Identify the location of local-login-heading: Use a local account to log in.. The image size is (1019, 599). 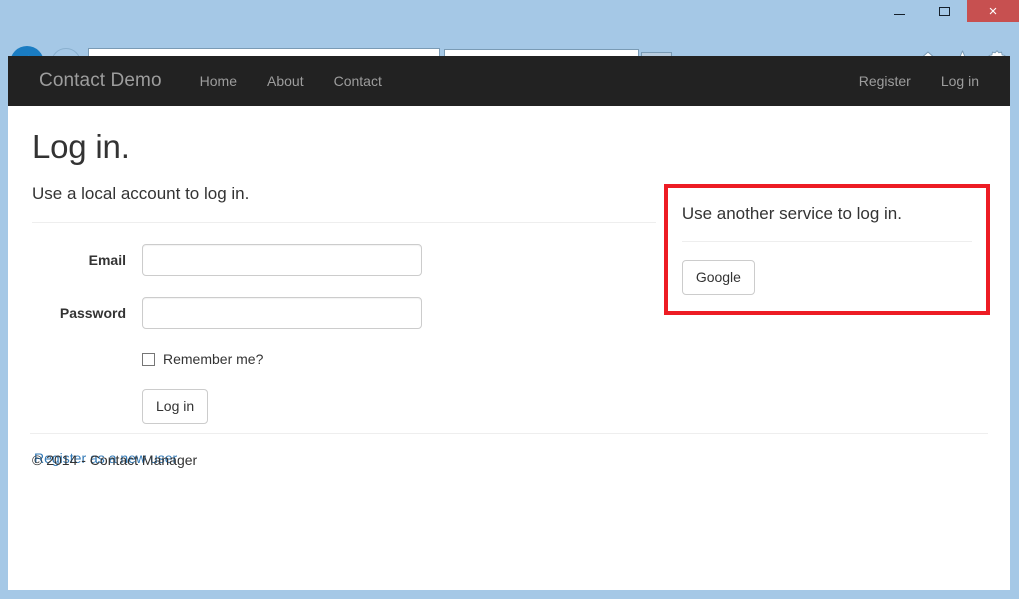
(141, 193).